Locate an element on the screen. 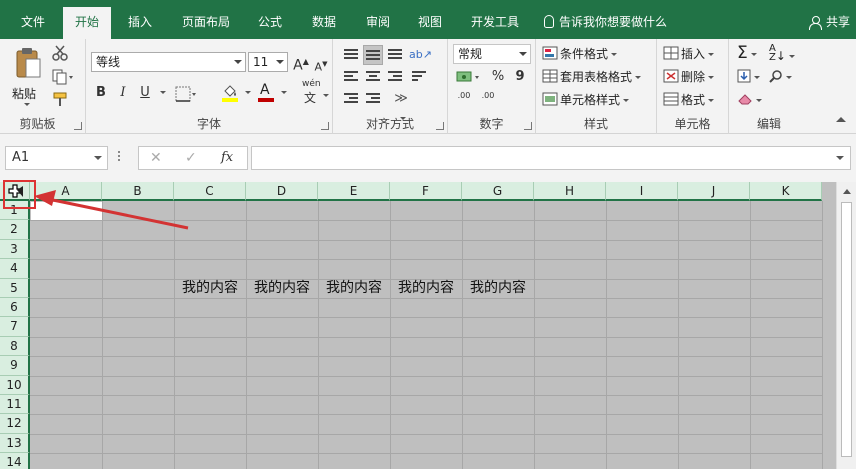 The image size is (856, 469). tab-file: 文件 is located at coordinates (33, 19).